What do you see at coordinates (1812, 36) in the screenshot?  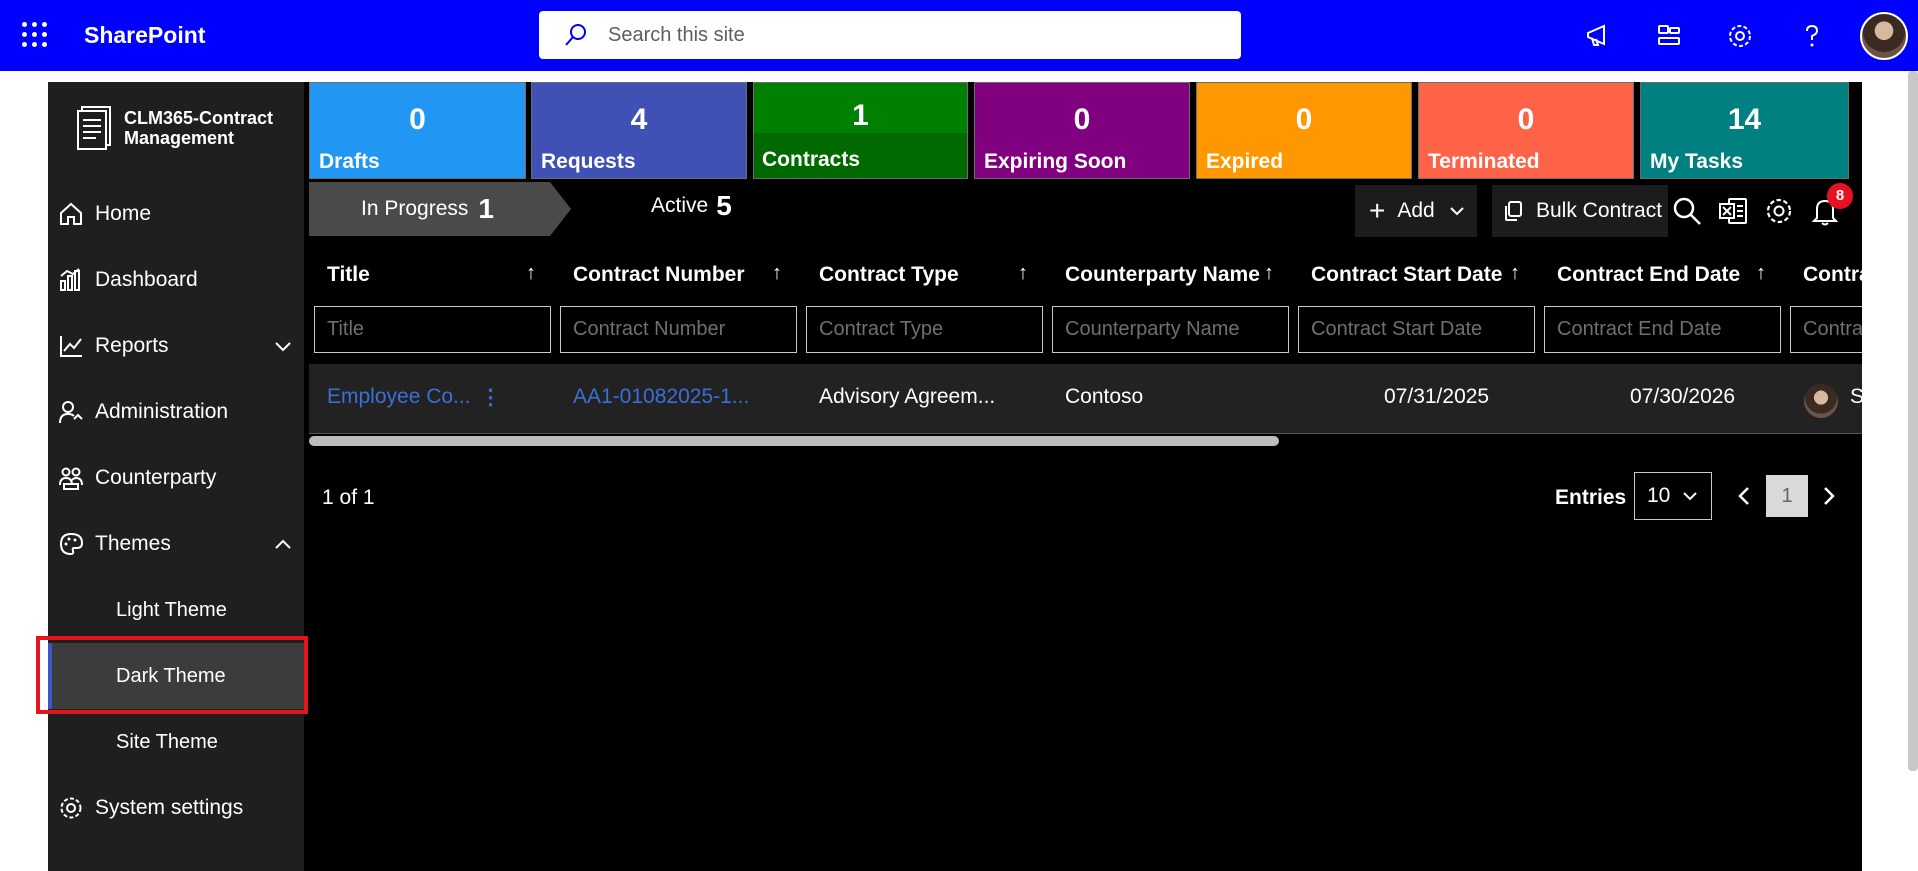 I see `help-icon` at bounding box center [1812, 36].